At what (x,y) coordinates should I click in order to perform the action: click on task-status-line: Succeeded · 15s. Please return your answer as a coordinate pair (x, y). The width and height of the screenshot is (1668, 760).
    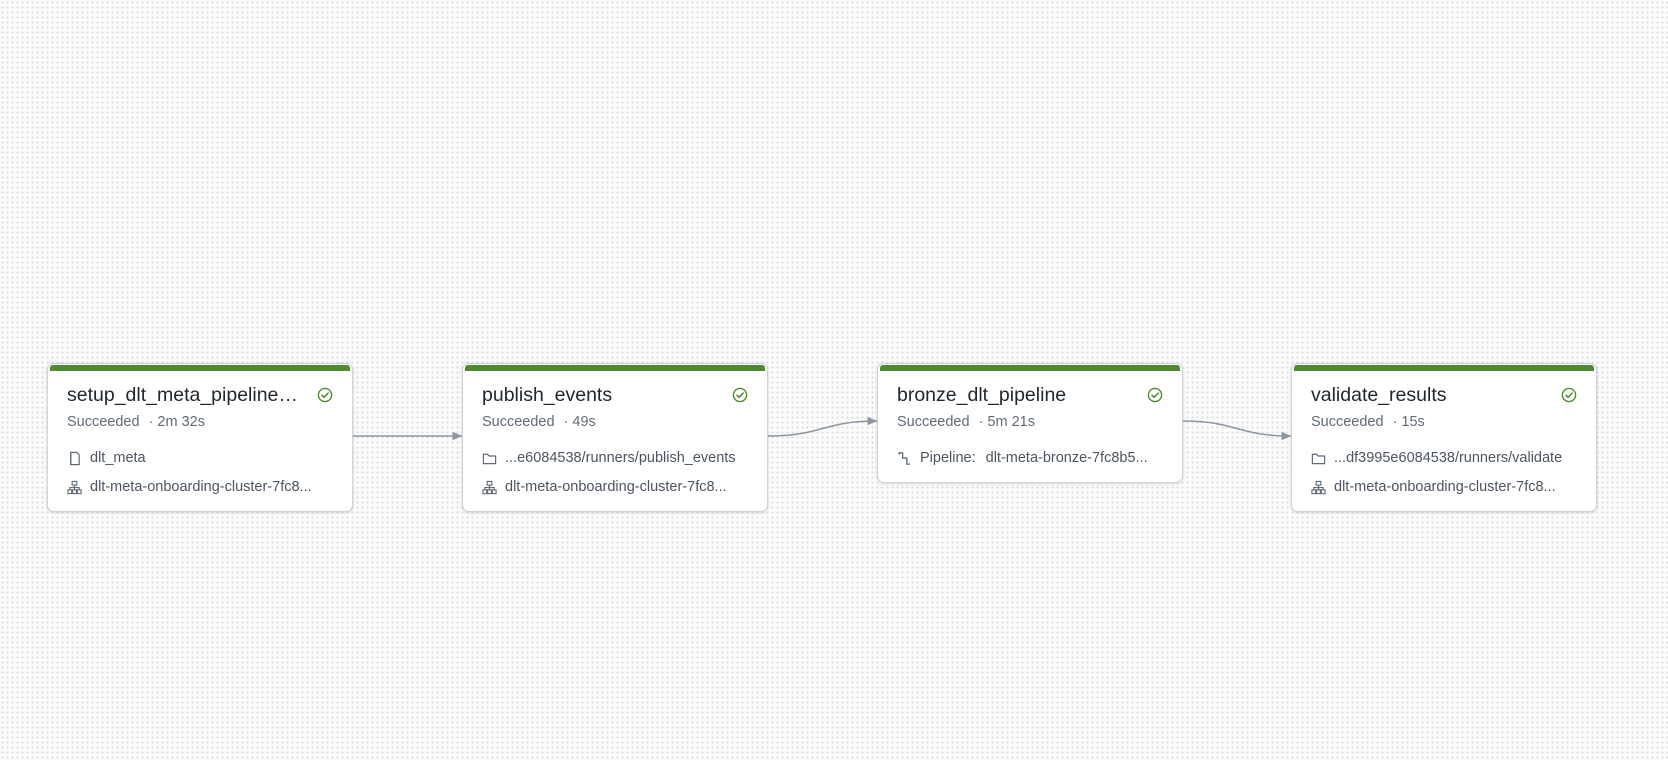
    Looking at the image, I should click on (1368, 422).